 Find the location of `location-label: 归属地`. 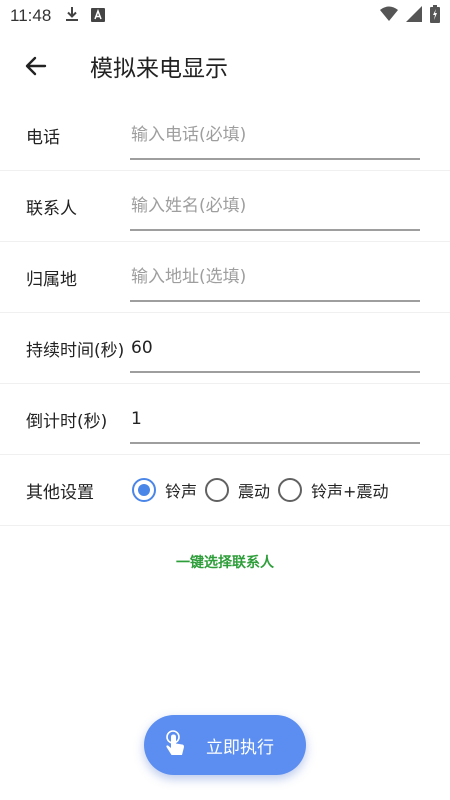

location-label: 归属地 is located at coordinates (51, 279).